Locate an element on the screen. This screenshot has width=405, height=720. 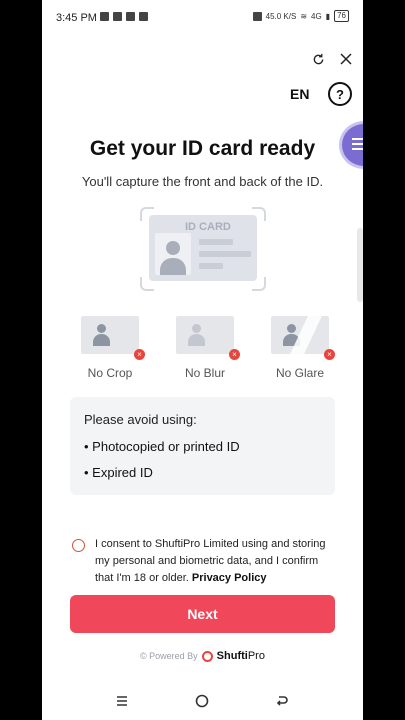
side-handle is located at coordinates (360, 265).